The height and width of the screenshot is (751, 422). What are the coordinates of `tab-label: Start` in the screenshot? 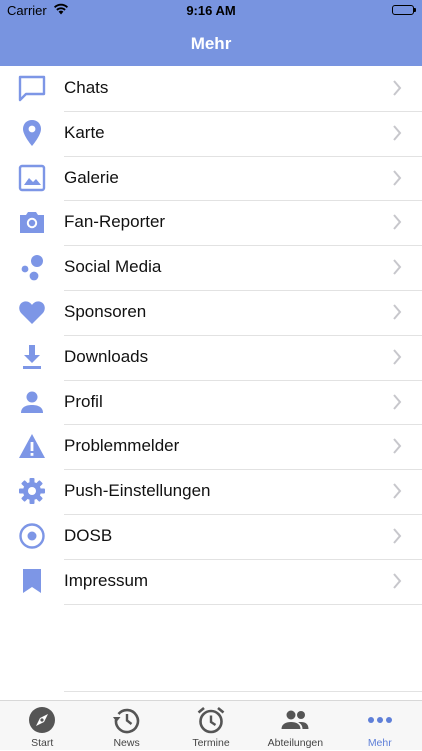 It's located at (42, 743).